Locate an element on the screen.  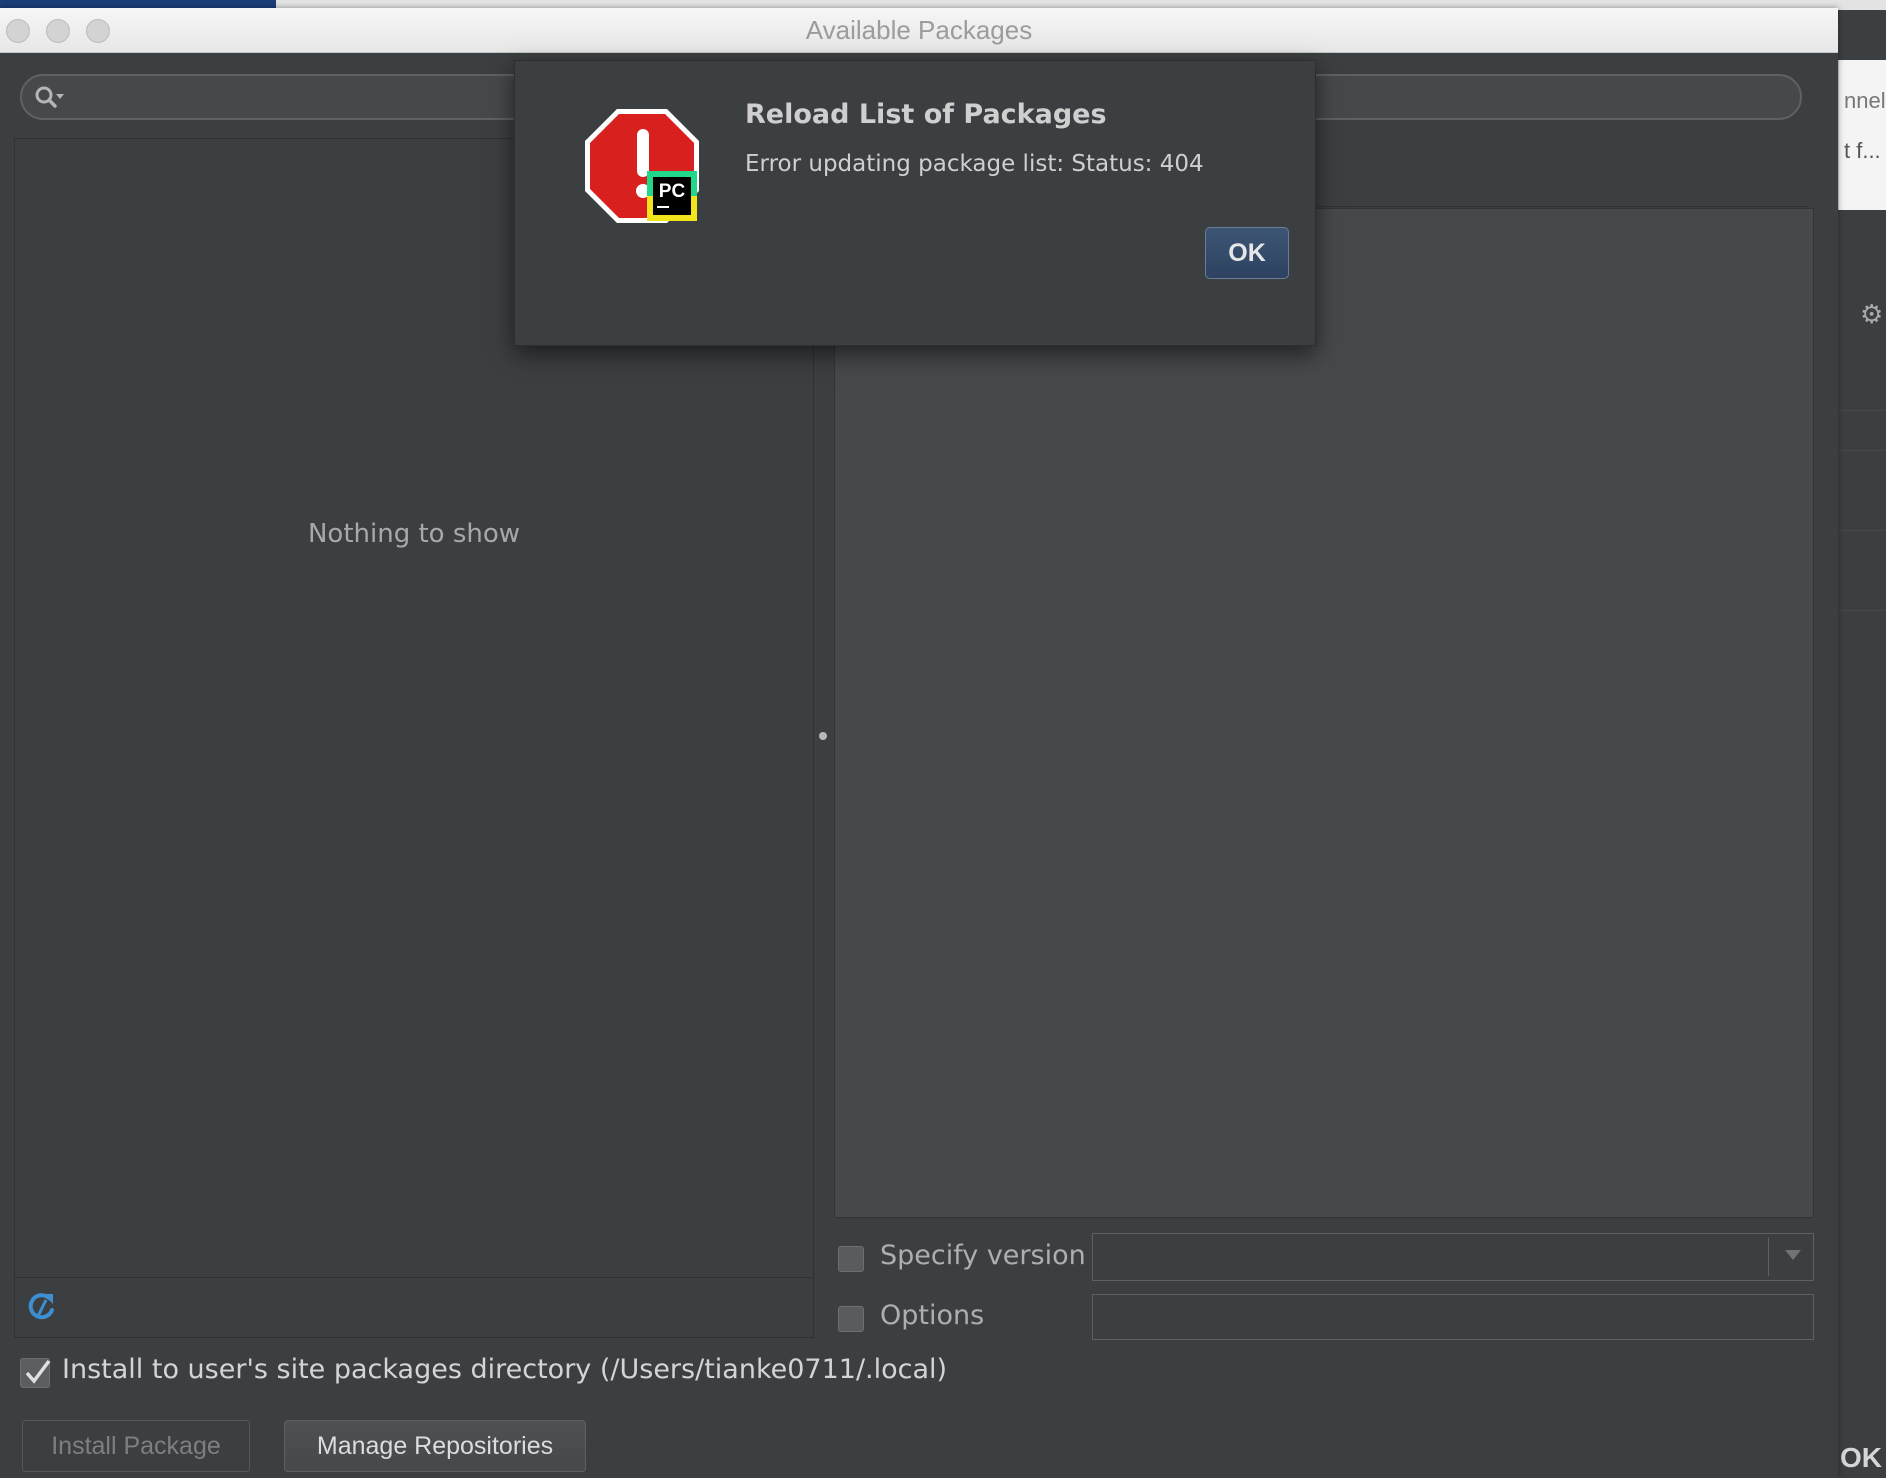
background-app-light-area is located at coordinates (1862, 135).